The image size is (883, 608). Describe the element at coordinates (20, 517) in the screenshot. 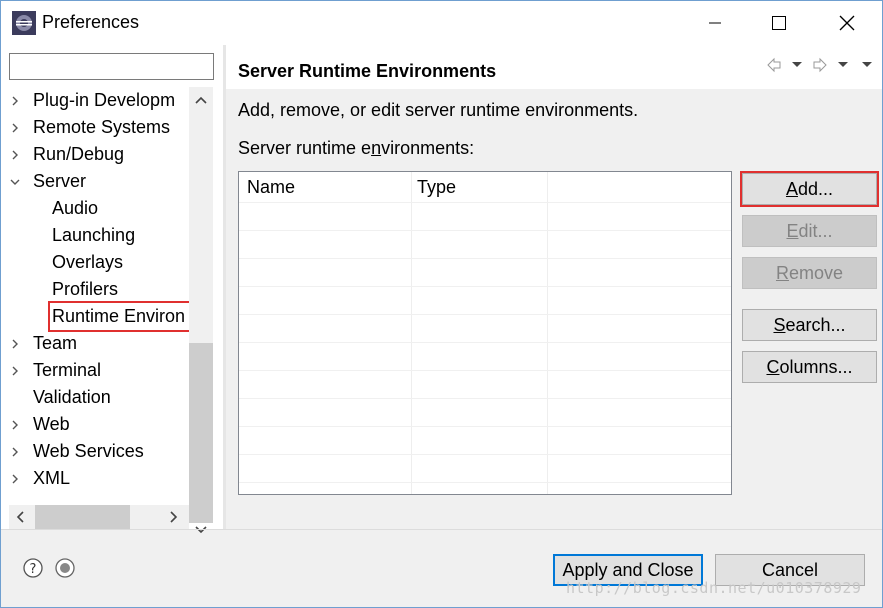

I see `scroll-left-icon` at that location.